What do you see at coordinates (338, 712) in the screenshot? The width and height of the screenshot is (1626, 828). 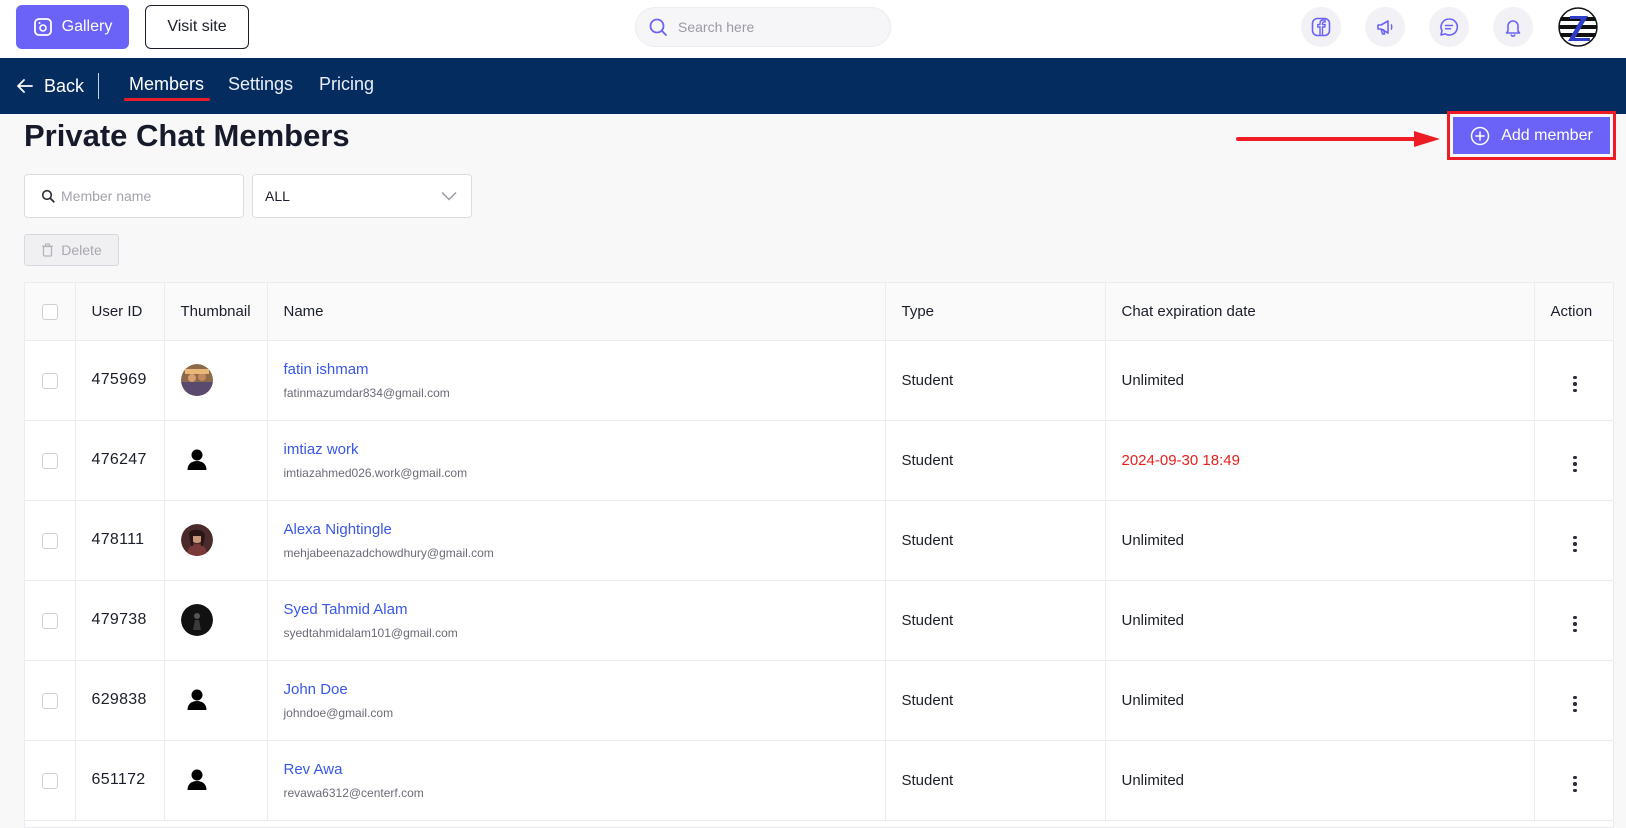 I see `member-email: johndoe@gmail.com` at bounding box center [338, 712].